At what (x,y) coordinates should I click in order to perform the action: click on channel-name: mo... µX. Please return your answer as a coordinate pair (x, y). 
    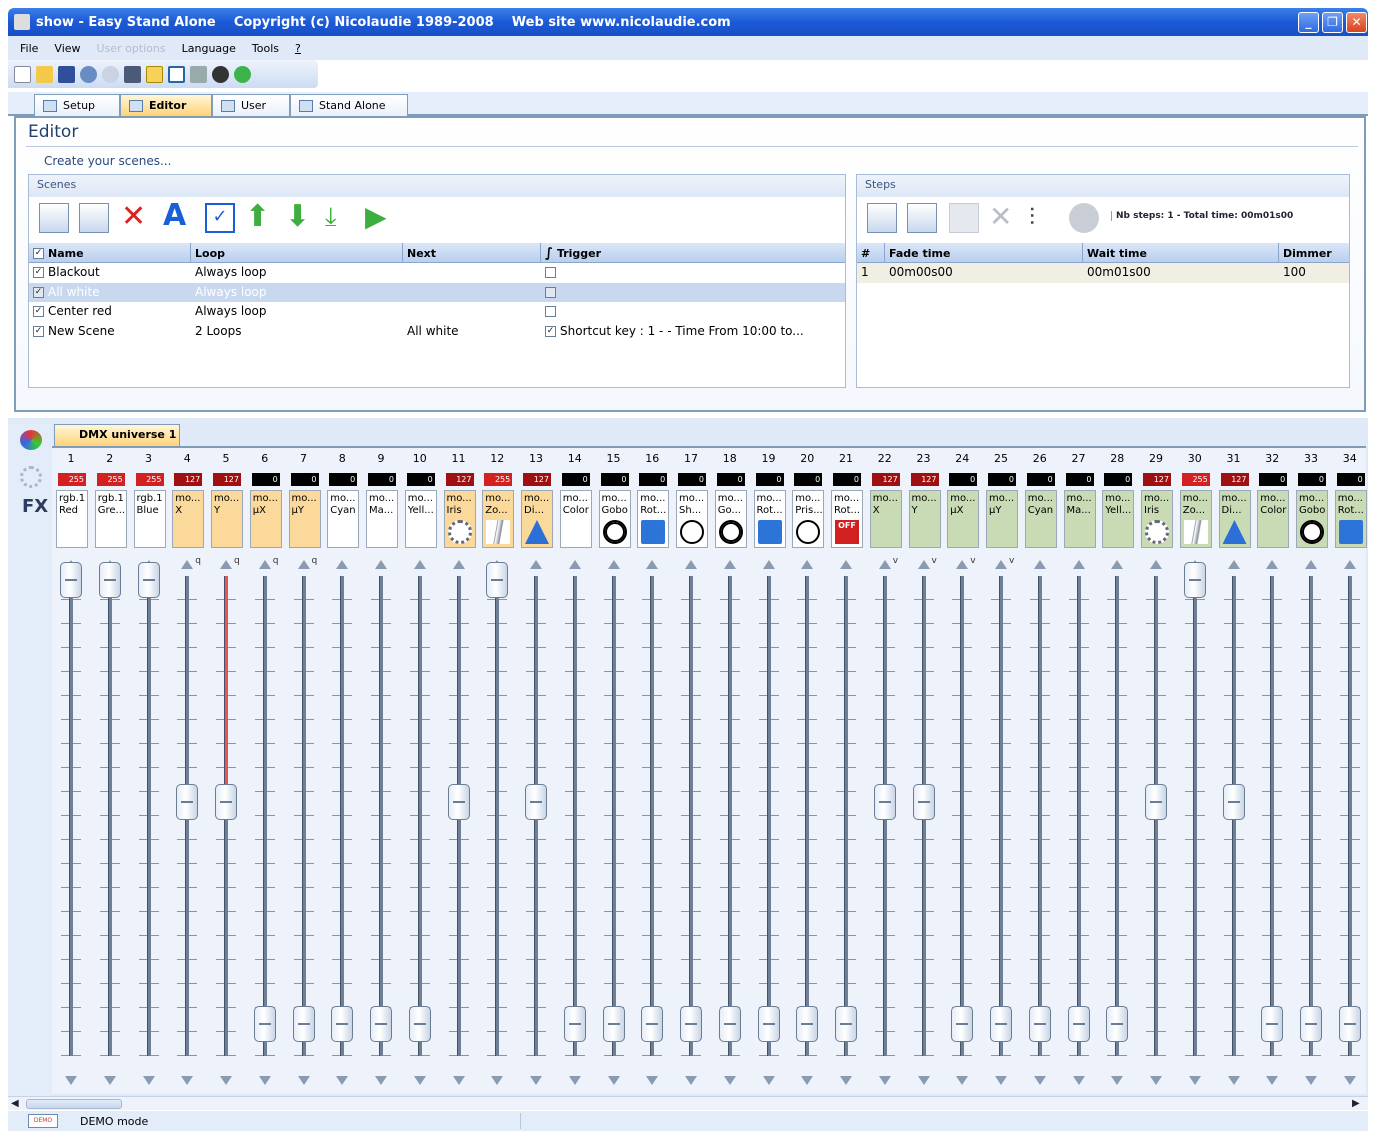
    Looking at the image, I should click on (963, 519).